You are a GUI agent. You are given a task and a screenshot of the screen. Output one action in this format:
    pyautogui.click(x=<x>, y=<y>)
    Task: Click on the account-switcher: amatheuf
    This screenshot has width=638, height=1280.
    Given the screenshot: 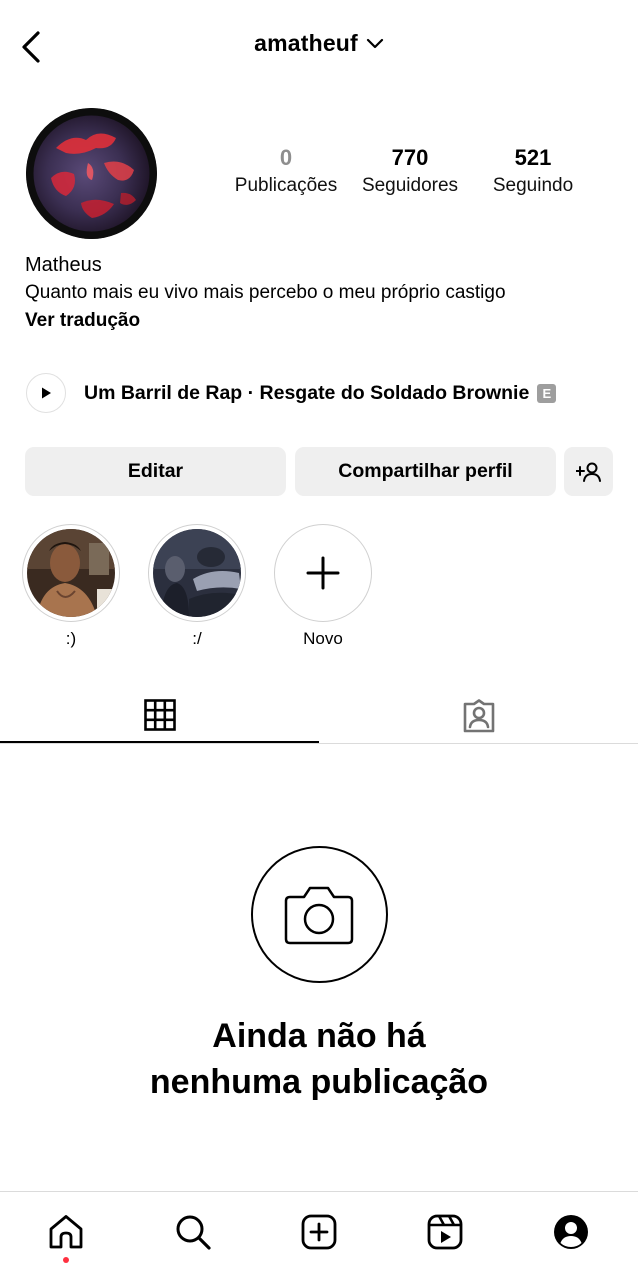 What is the action you would take?
    pyautogui.click(x=319, y=43)
    